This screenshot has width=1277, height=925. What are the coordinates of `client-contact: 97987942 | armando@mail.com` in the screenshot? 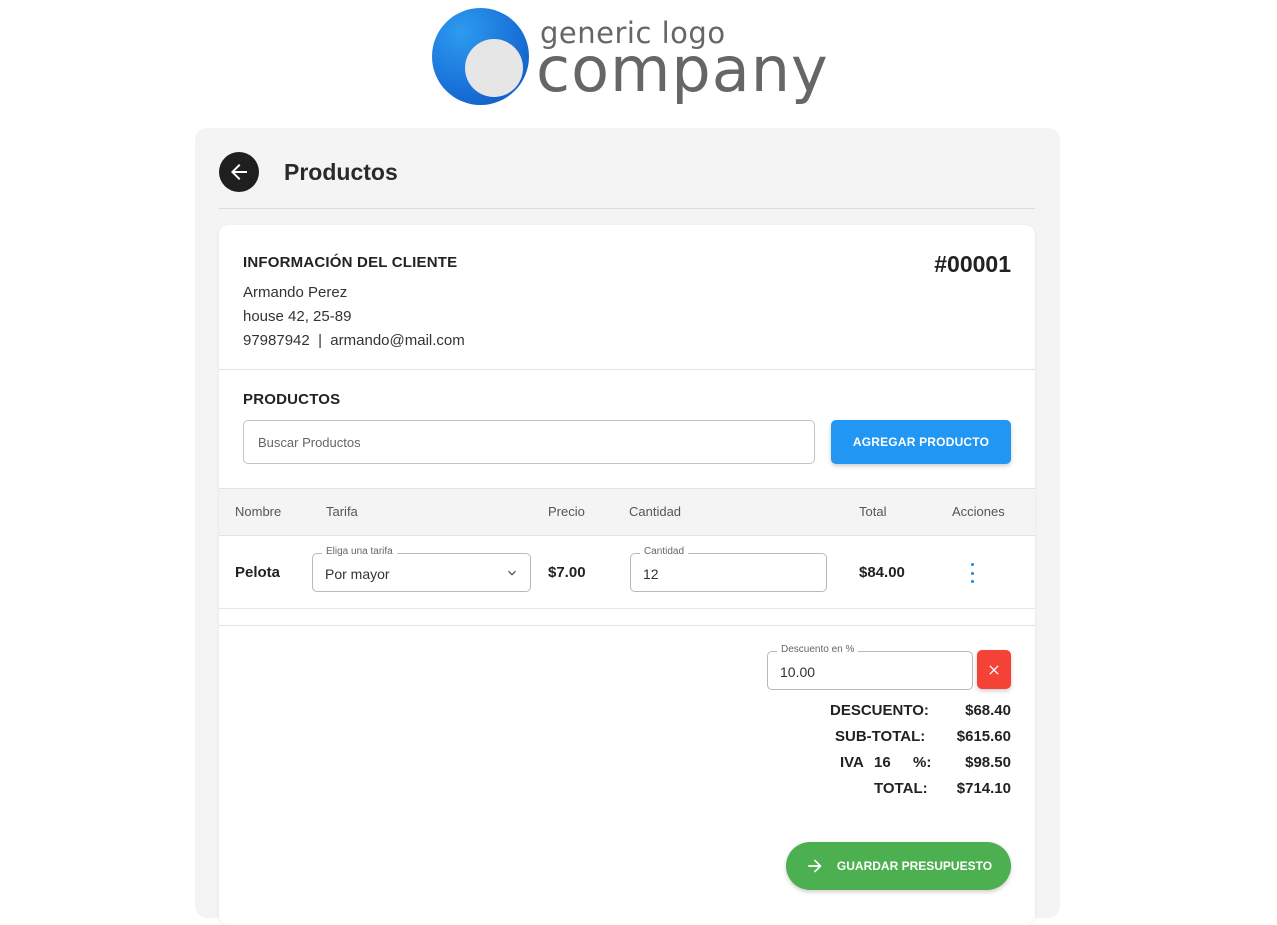 It's located at (354, 340).